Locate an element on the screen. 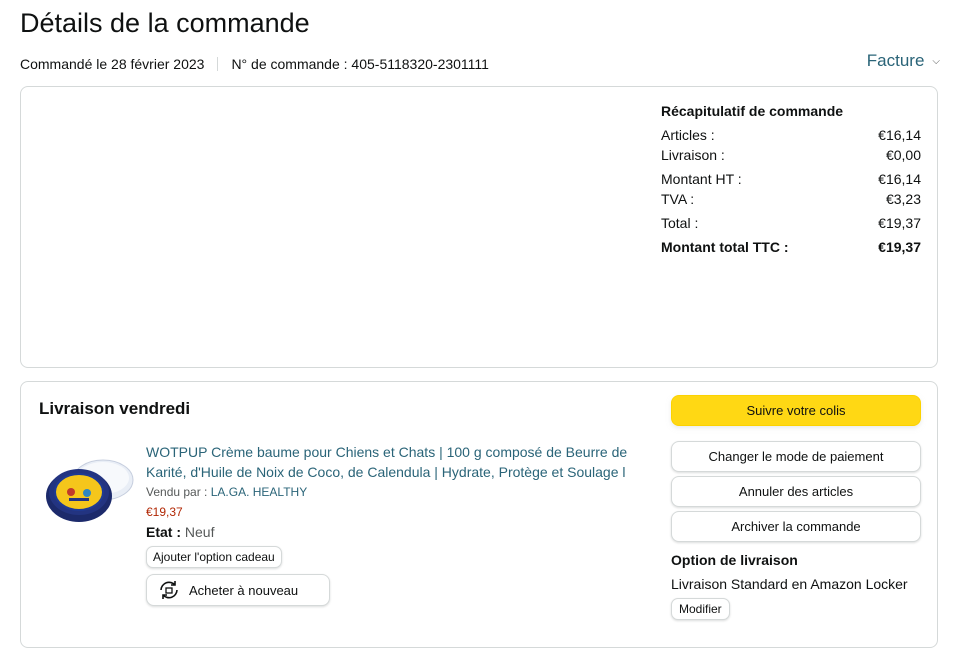  invoice-label: Facture is located at coordinates (895, 60).